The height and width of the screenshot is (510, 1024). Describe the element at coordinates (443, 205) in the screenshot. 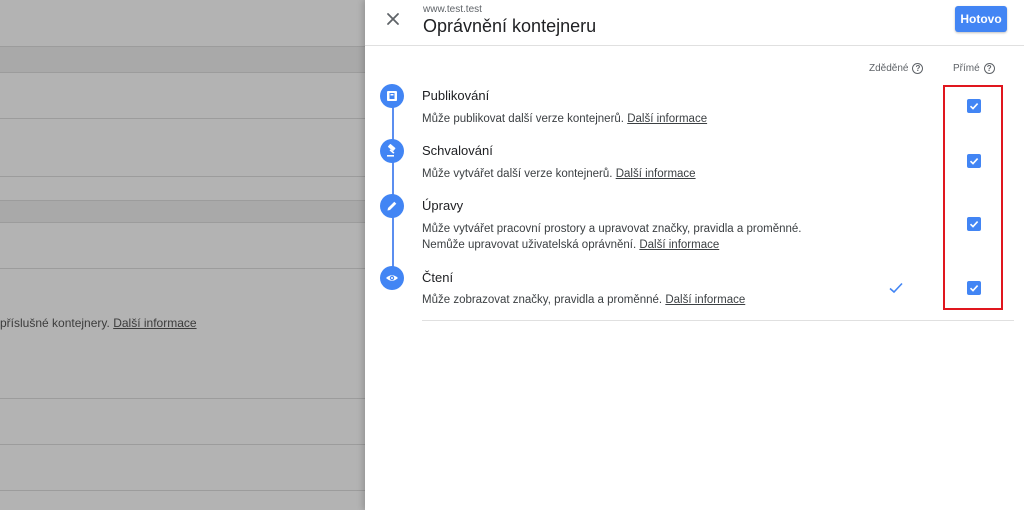

I see `permission-title: Úpravy` at that location.